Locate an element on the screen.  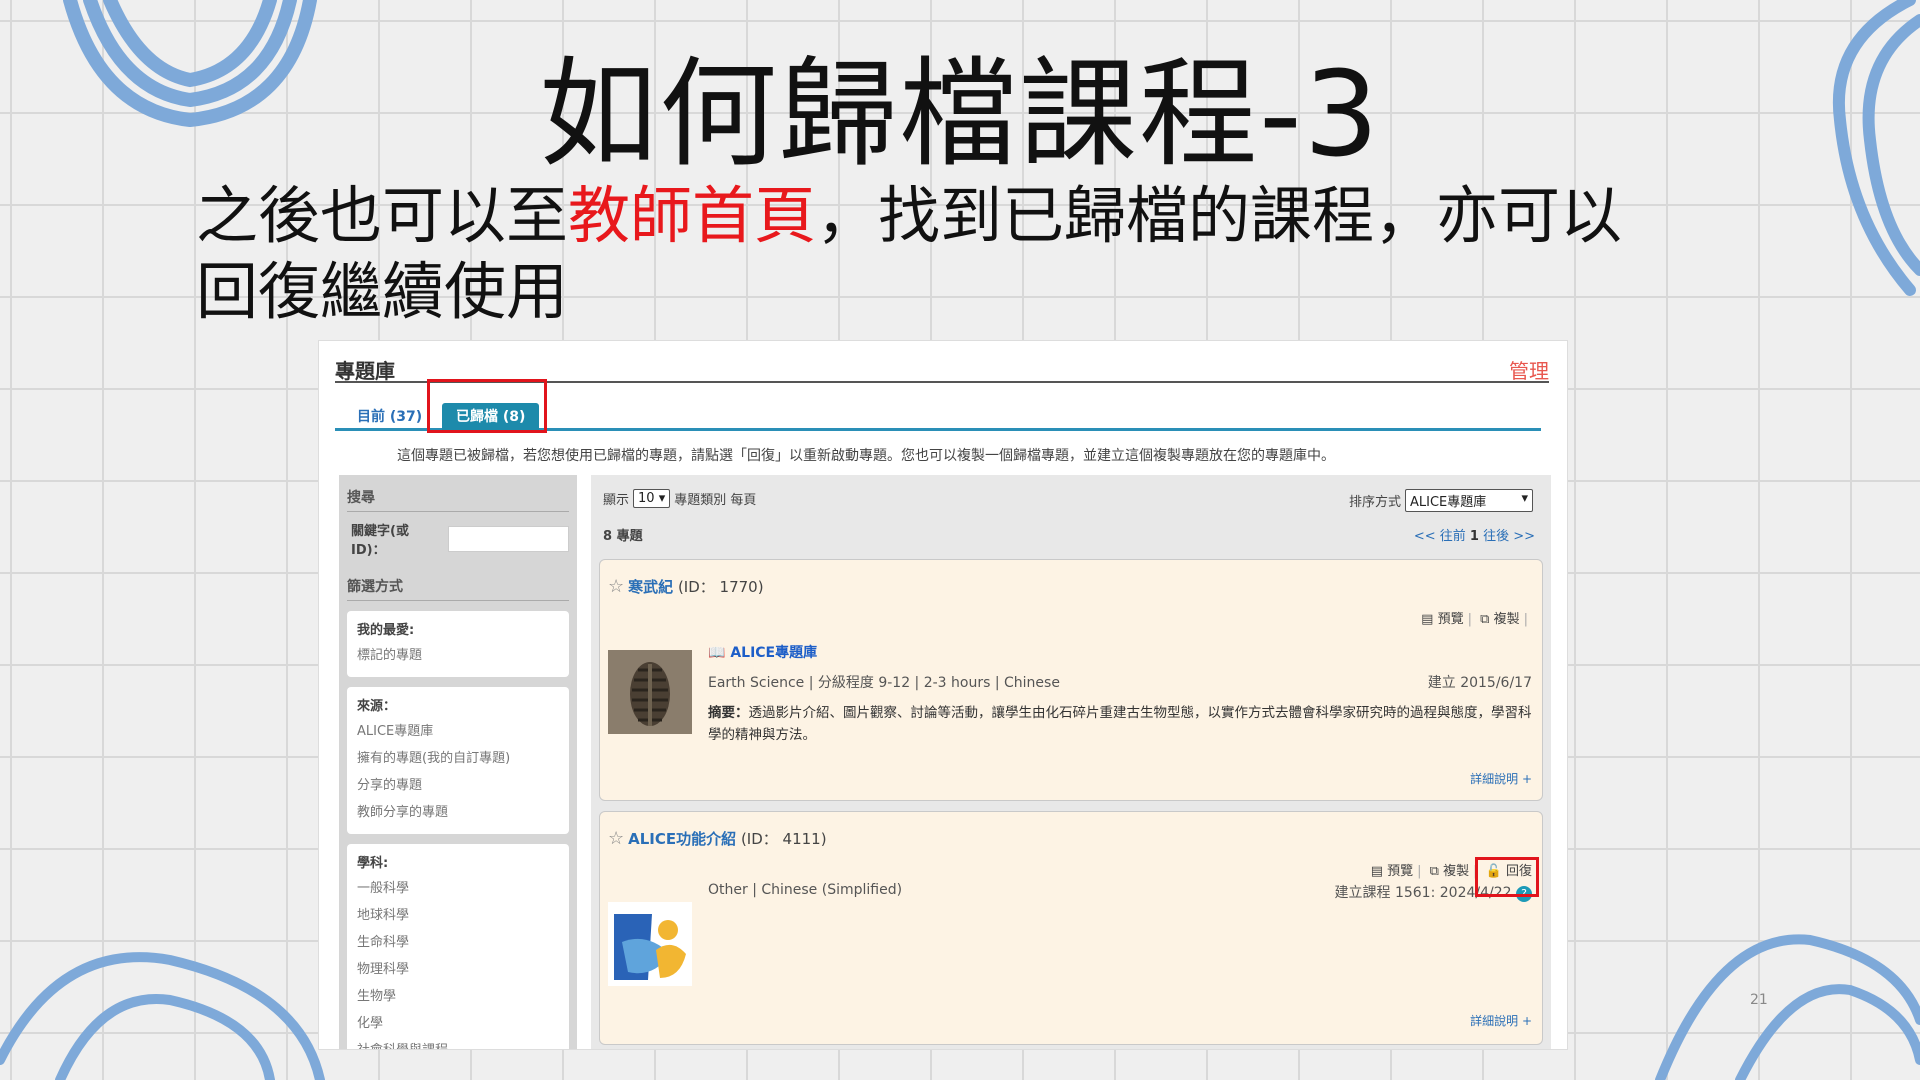
subject-box: 學科: 一般科學 地球科學 生命科學 物理科學 生物學 化學 社會科學與課程 is located at coordinates (458, 946).